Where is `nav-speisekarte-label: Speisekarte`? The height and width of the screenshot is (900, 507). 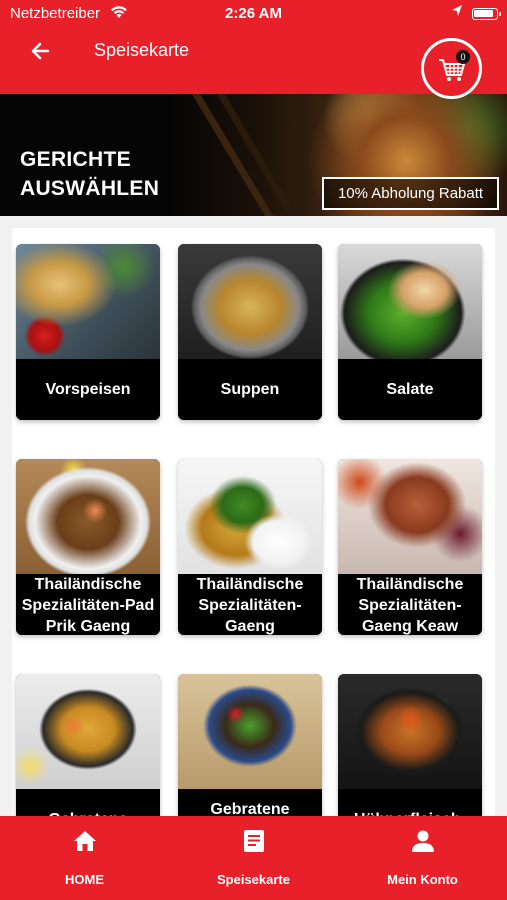 nav-speisekarte-label: Speisekarte is located at coordinates (253, 879).